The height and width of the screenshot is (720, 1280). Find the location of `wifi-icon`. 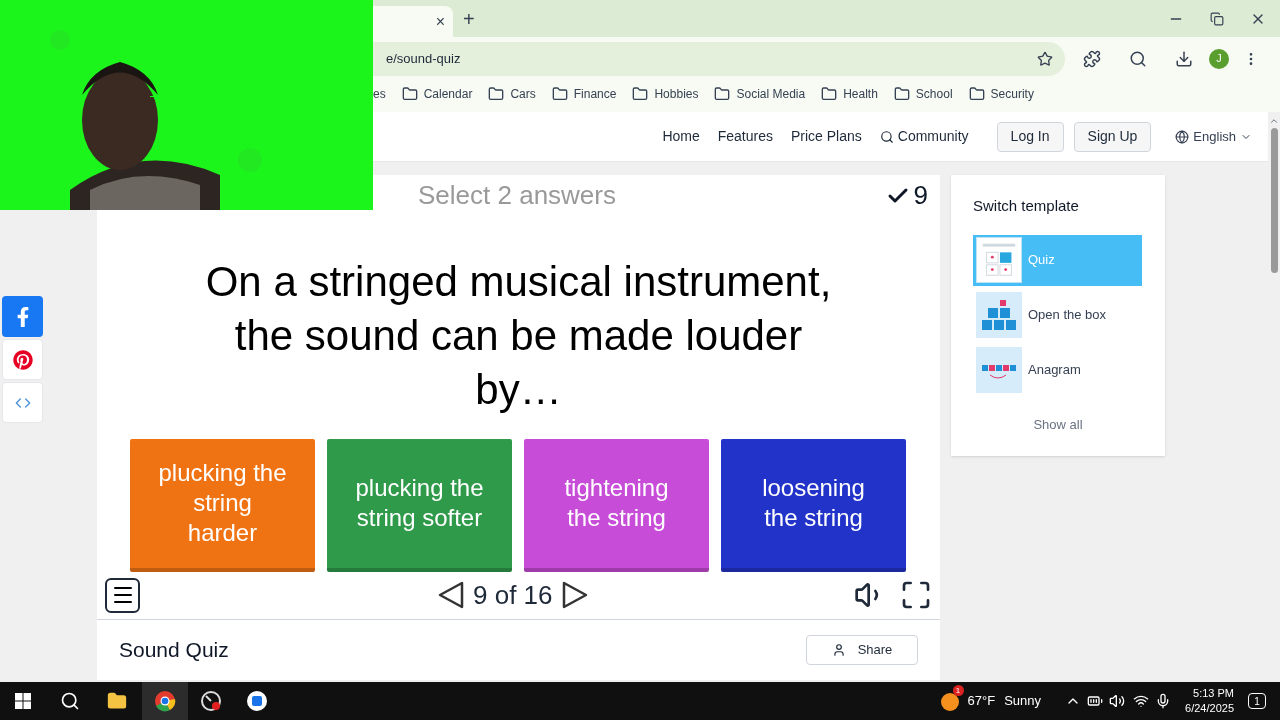

wifi-icon is located at coordinates (1141, 701).